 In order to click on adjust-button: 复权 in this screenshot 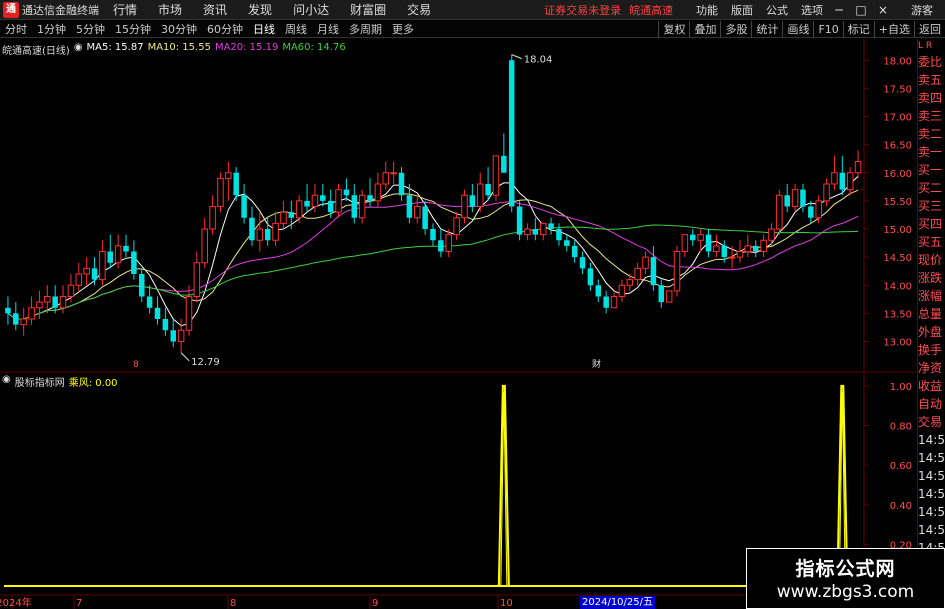, I will do `click(673, 29)`.